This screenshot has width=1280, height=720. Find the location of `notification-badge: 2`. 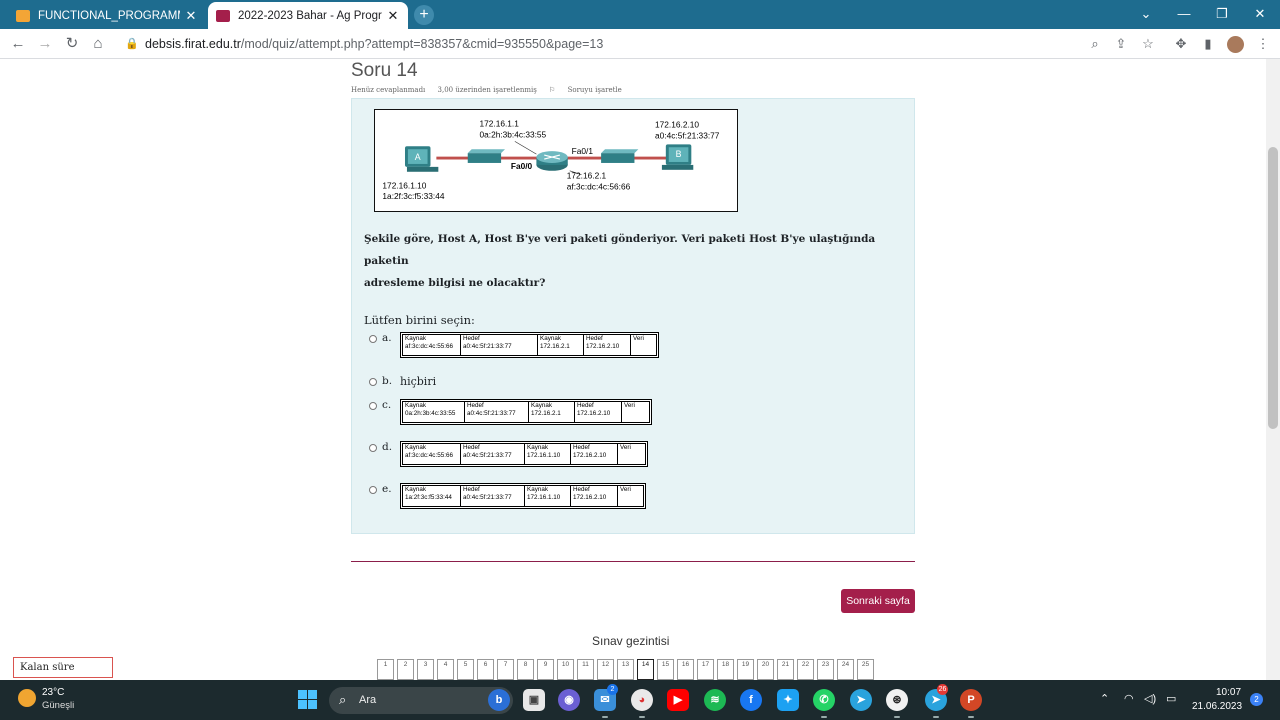

notification-badge: 2 is located at coordinates (1256, 699).